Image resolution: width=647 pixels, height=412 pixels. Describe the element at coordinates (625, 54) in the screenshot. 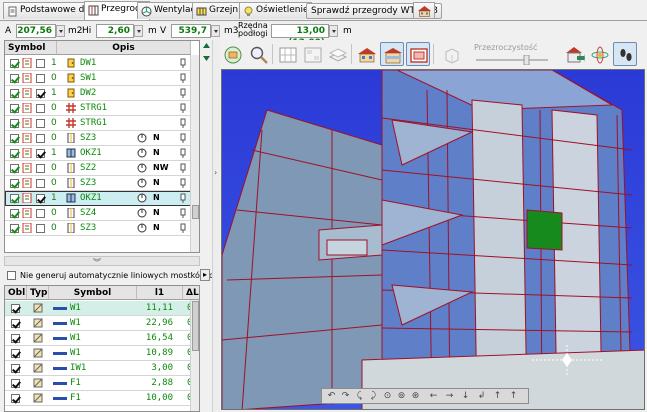

I see `walk-mode-button` at that location.